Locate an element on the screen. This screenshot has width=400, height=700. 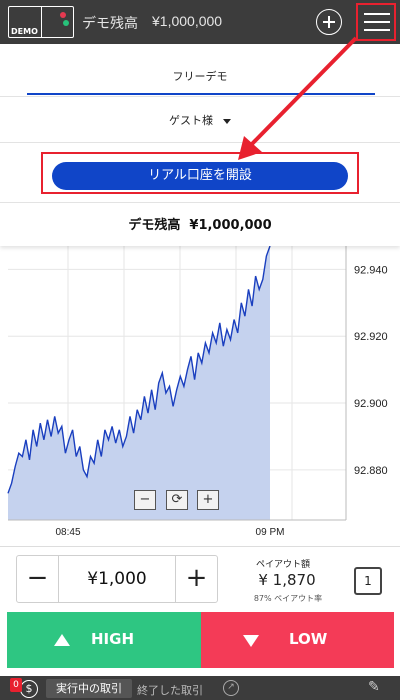
payout-value: ¥ 1,870 is located at coordinates (287, 580).